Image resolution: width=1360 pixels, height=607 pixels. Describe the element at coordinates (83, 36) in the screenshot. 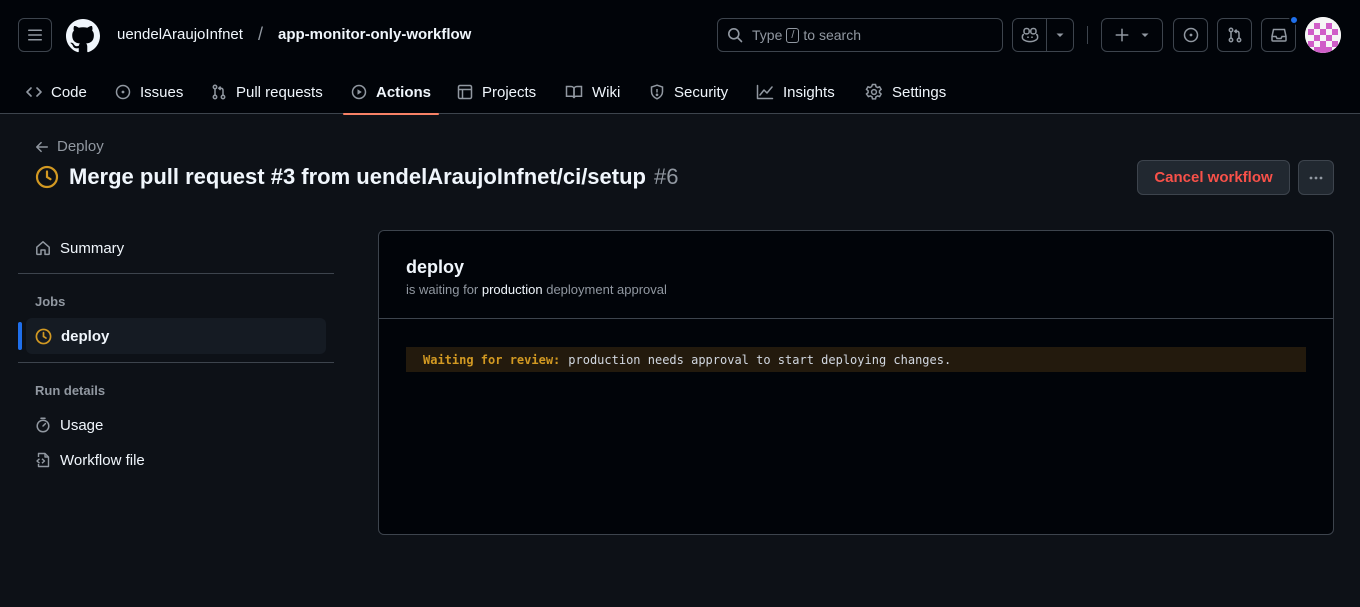

I see `github-logo-icon` at that location.